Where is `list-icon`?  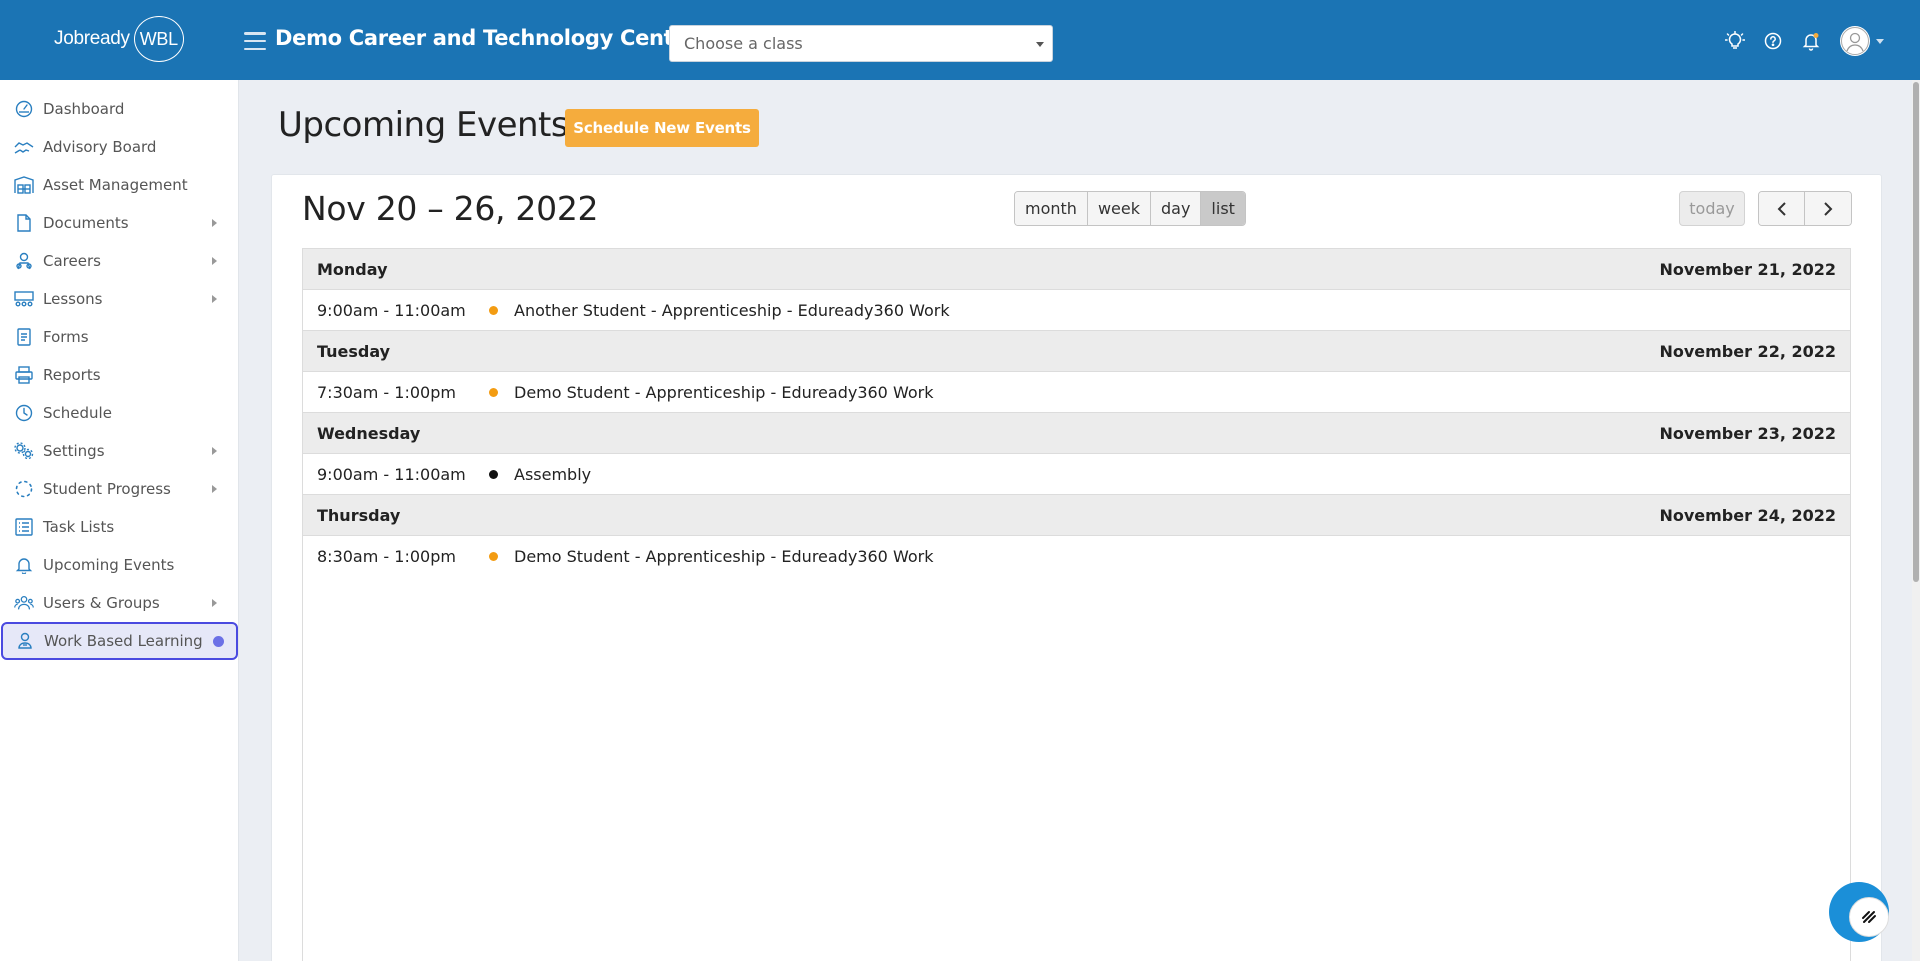
list-icon is located at coordinates (24, 527).